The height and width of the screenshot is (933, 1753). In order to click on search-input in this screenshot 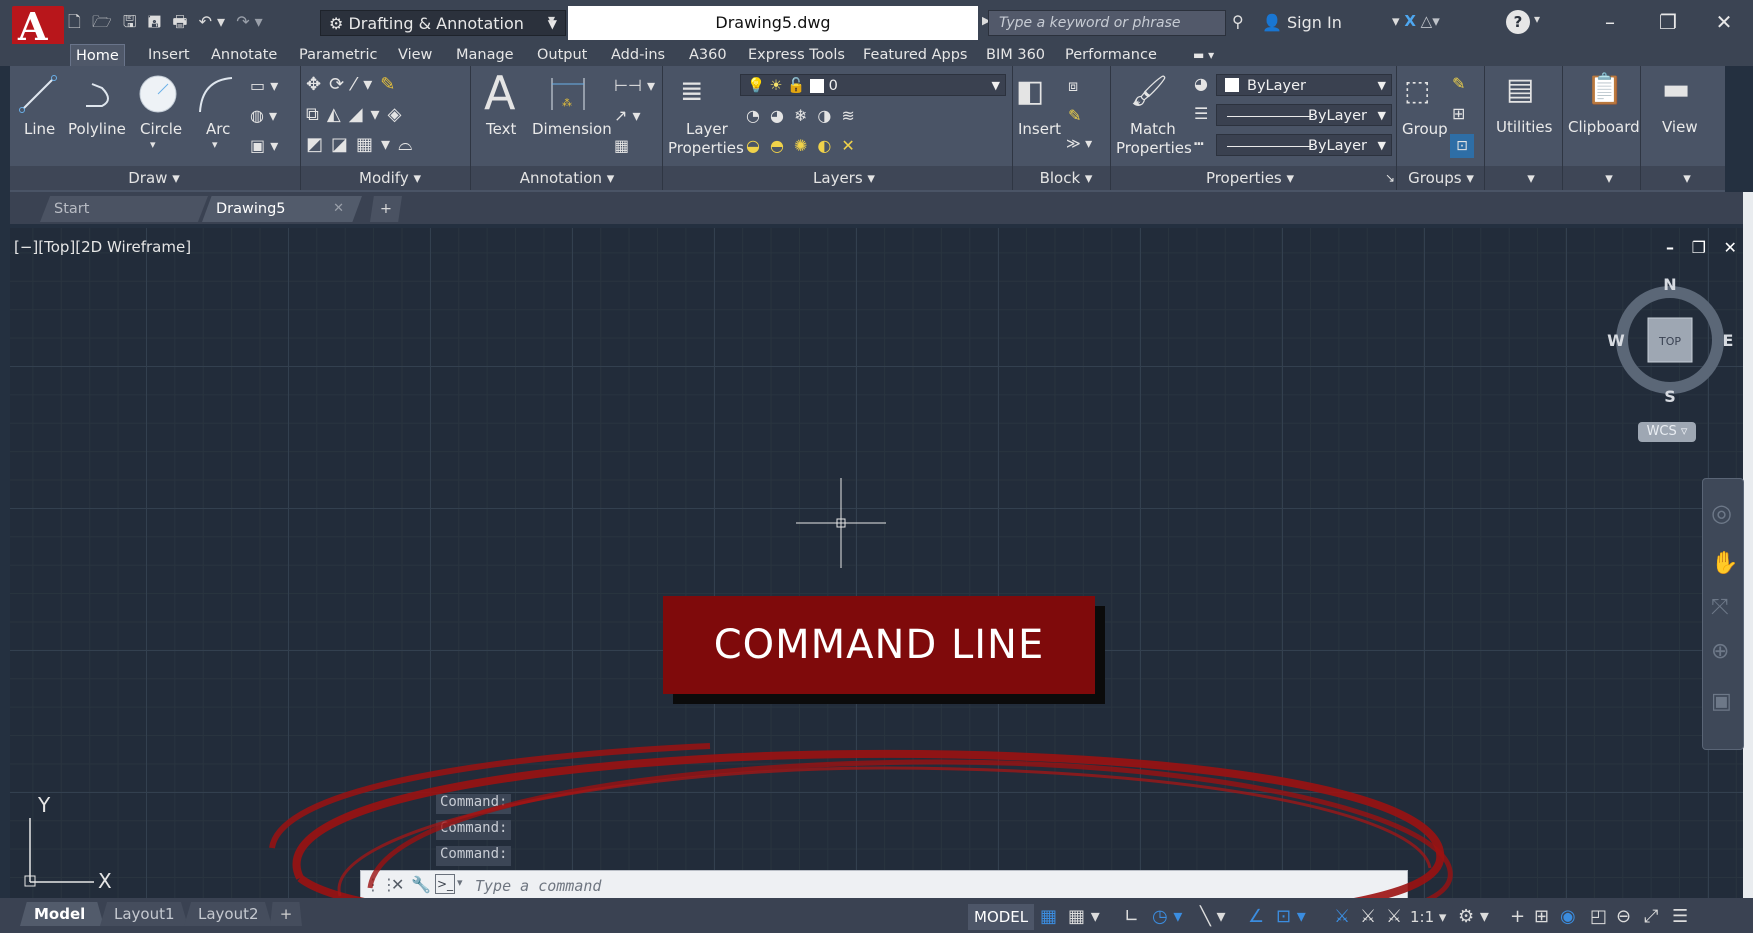, I will do `click(1107, 23)`.